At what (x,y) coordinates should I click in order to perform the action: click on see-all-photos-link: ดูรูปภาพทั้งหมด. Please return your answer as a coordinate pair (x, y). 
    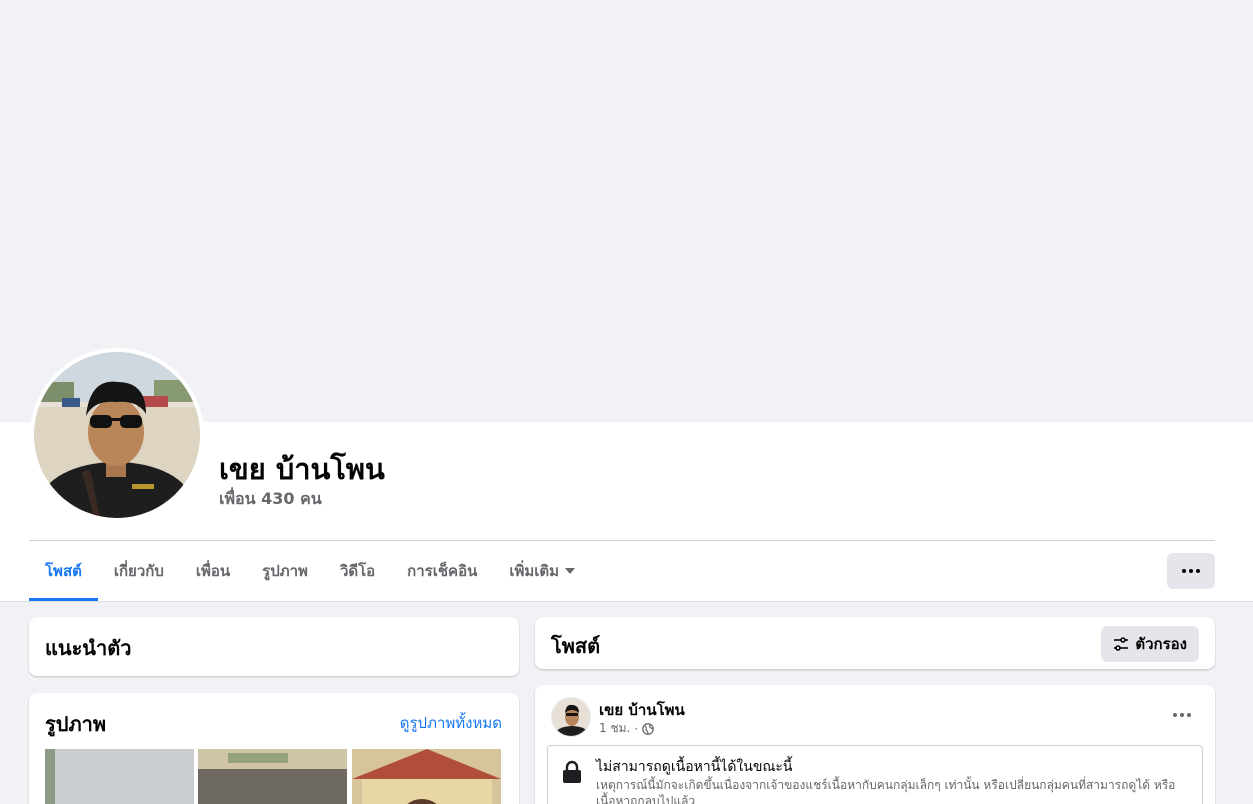
    Looking at the image, I should click on (451, 723).